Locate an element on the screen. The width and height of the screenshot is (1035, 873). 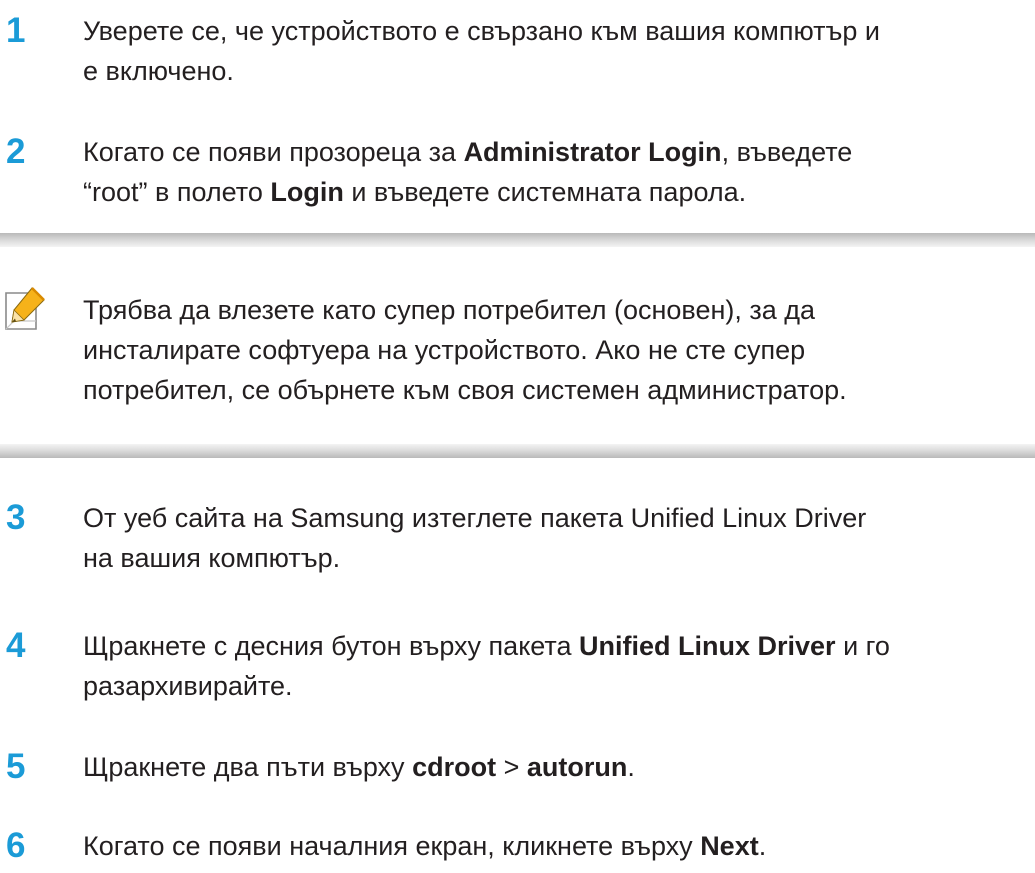
note-divider-top is located at coordinates (517, 240).